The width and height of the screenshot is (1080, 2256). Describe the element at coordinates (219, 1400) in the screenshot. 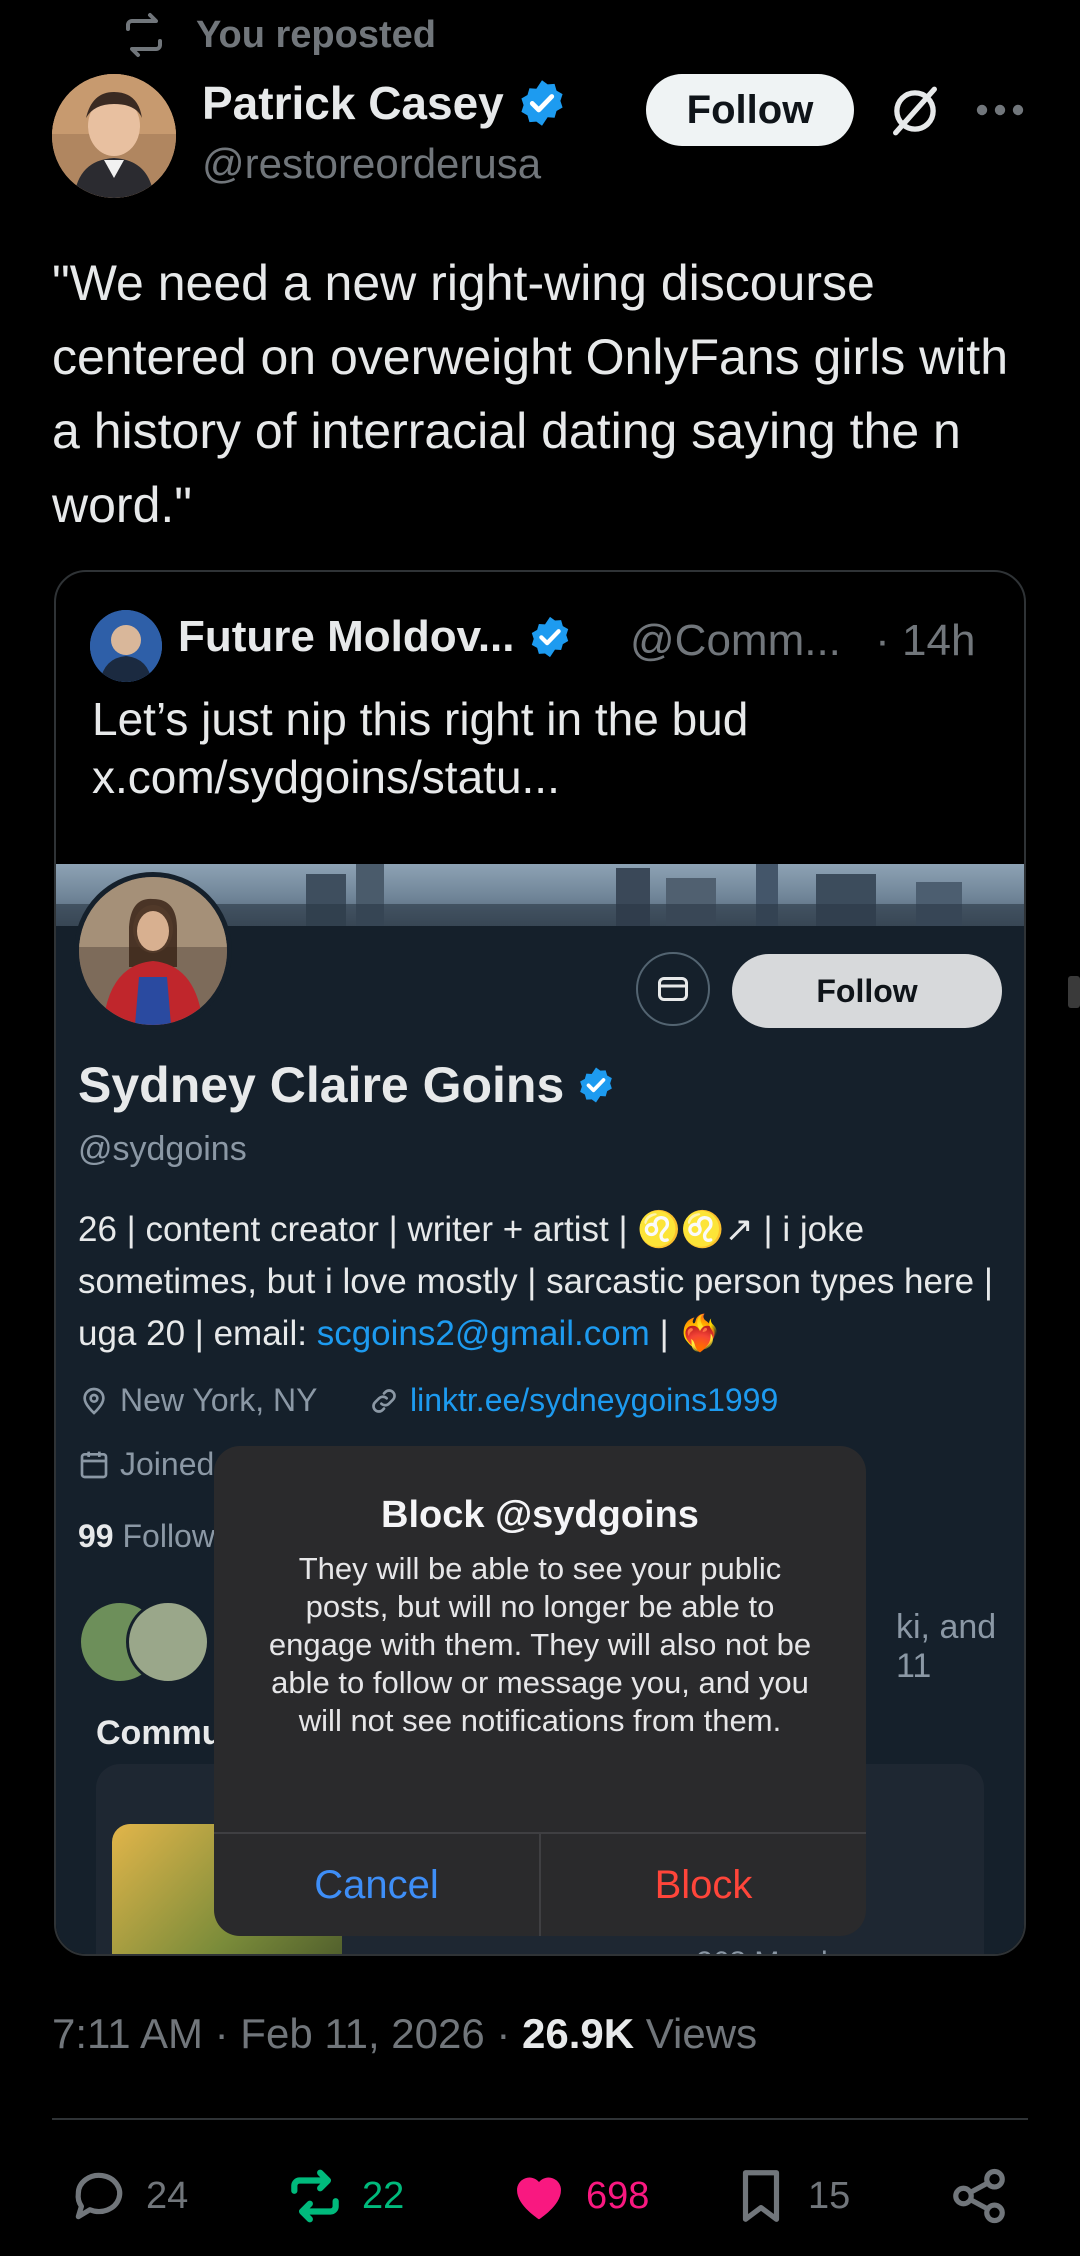

I see `profile-location-text: New York, NY` at that location.